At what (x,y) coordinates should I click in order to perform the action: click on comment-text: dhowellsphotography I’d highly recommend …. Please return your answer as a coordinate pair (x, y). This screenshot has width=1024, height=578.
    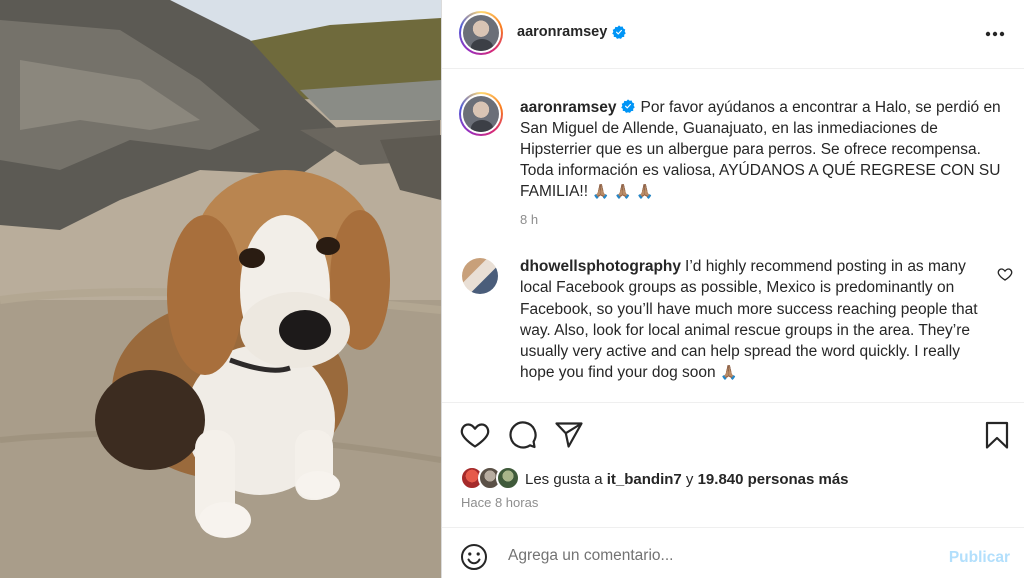
    Looking at the image, I should click on (755, 320).